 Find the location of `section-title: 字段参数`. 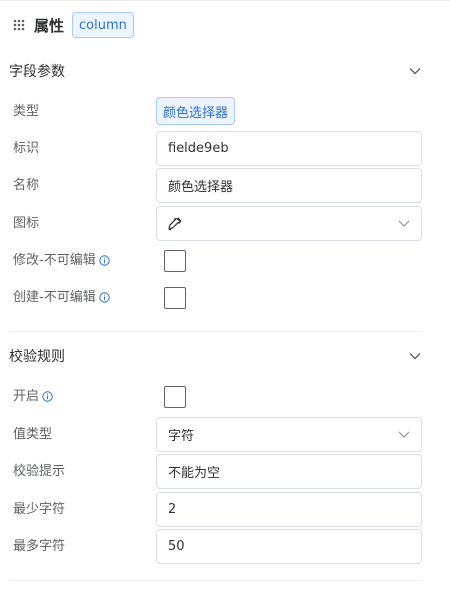

section-title: 字段参数 is located at coordinates (37, 72).